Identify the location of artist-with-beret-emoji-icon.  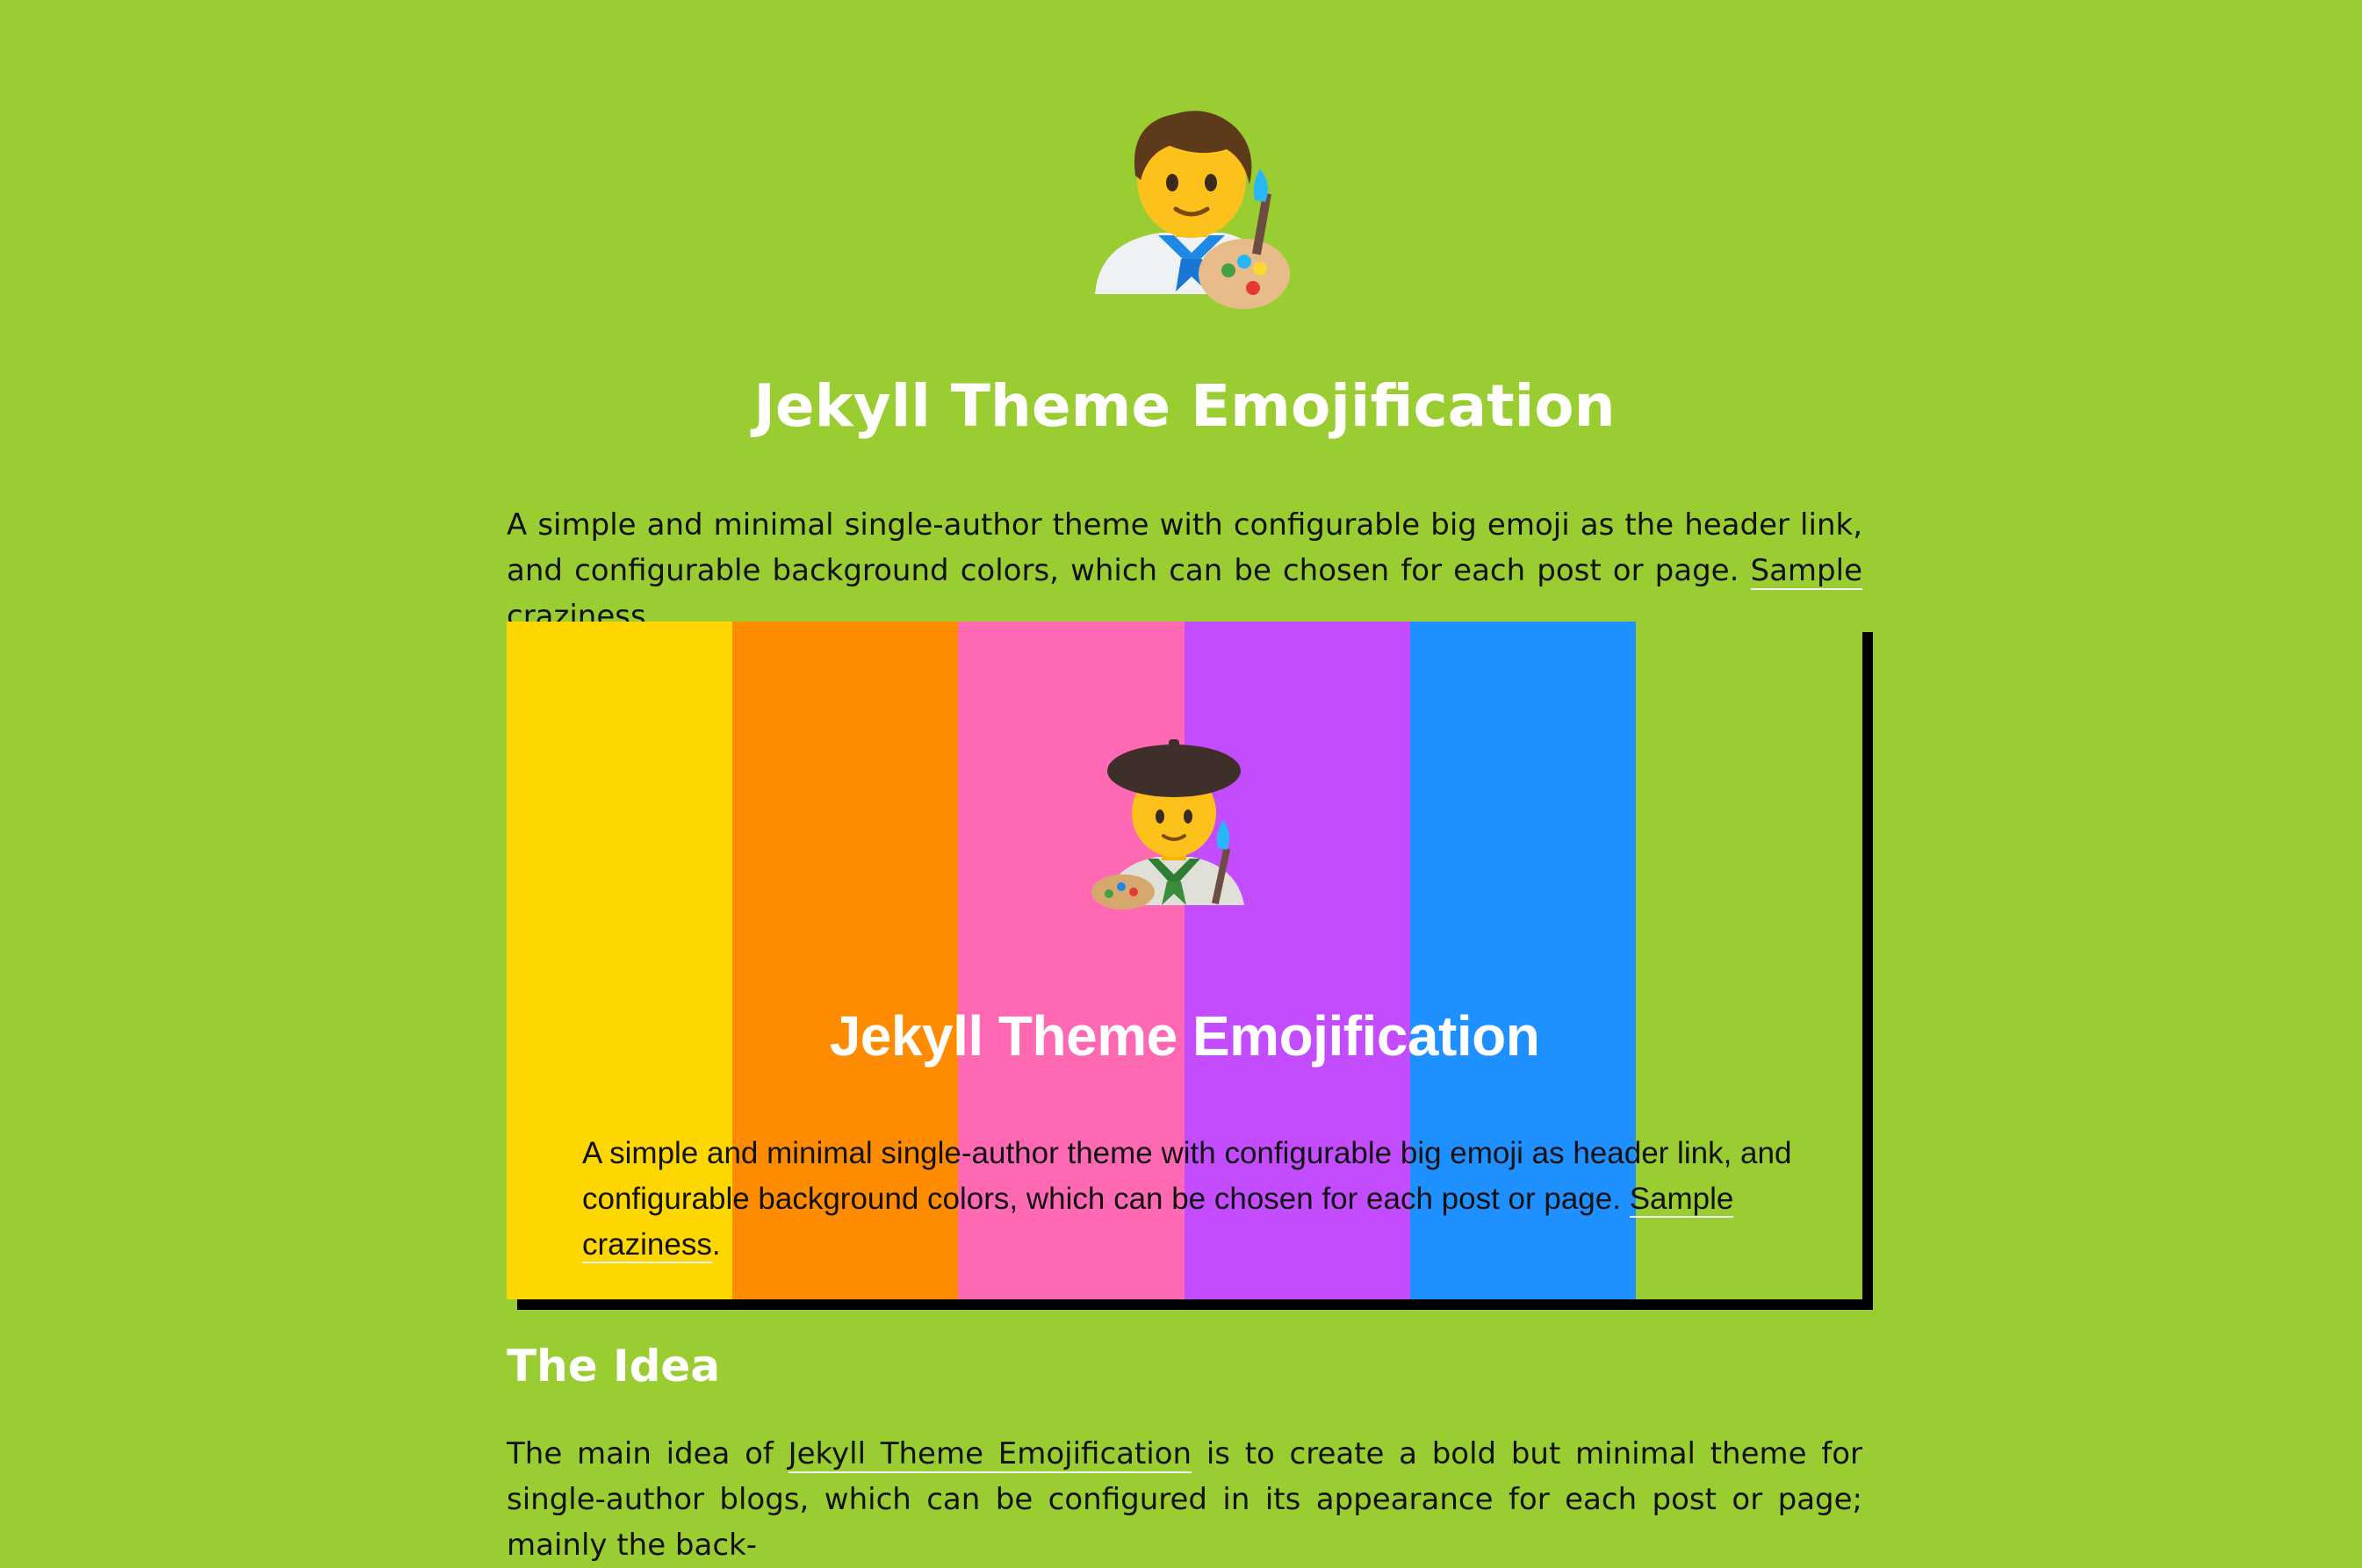
(1174, 817).